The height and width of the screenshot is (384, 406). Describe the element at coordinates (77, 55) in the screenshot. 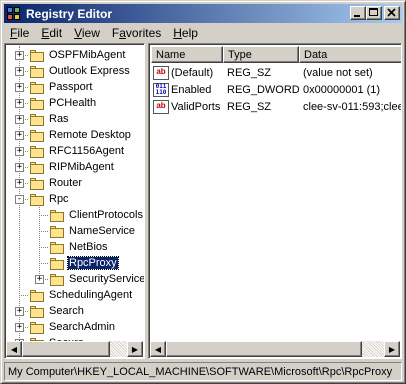

I see `tree-item-ospfmibagent: OSPFMibAgent` at that location.